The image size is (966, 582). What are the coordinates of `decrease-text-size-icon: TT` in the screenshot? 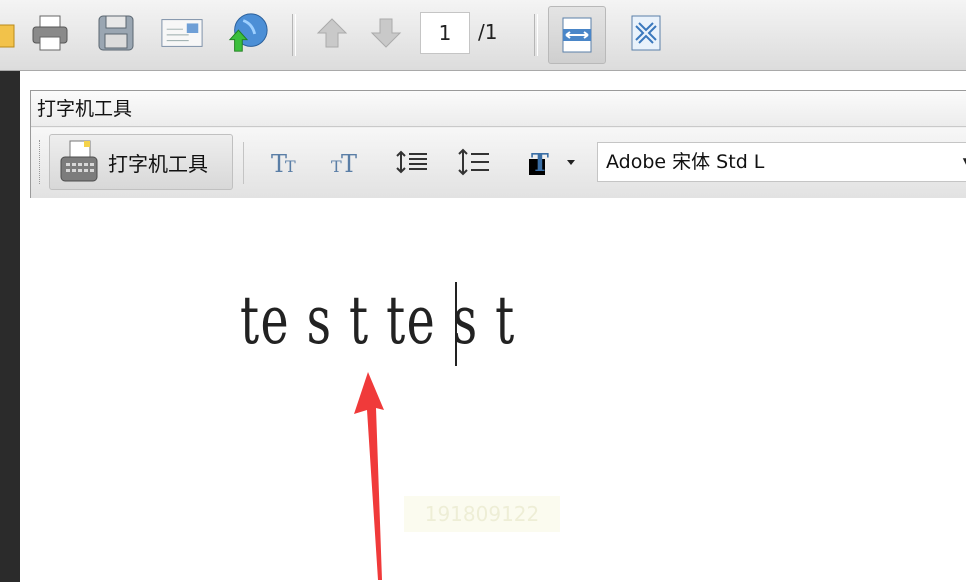 It's located at (287, 162).